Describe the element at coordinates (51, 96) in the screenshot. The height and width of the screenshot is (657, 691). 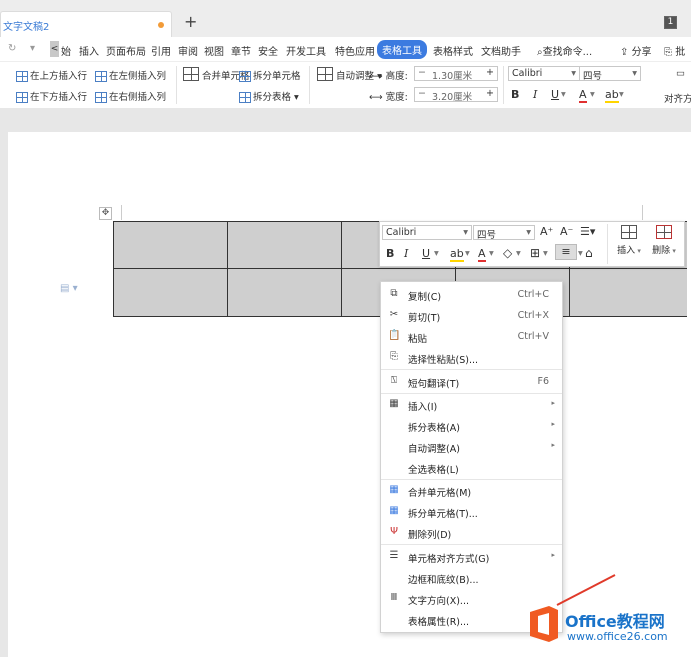
I see `insert-row-below-button: 在下方插入行` at that location.